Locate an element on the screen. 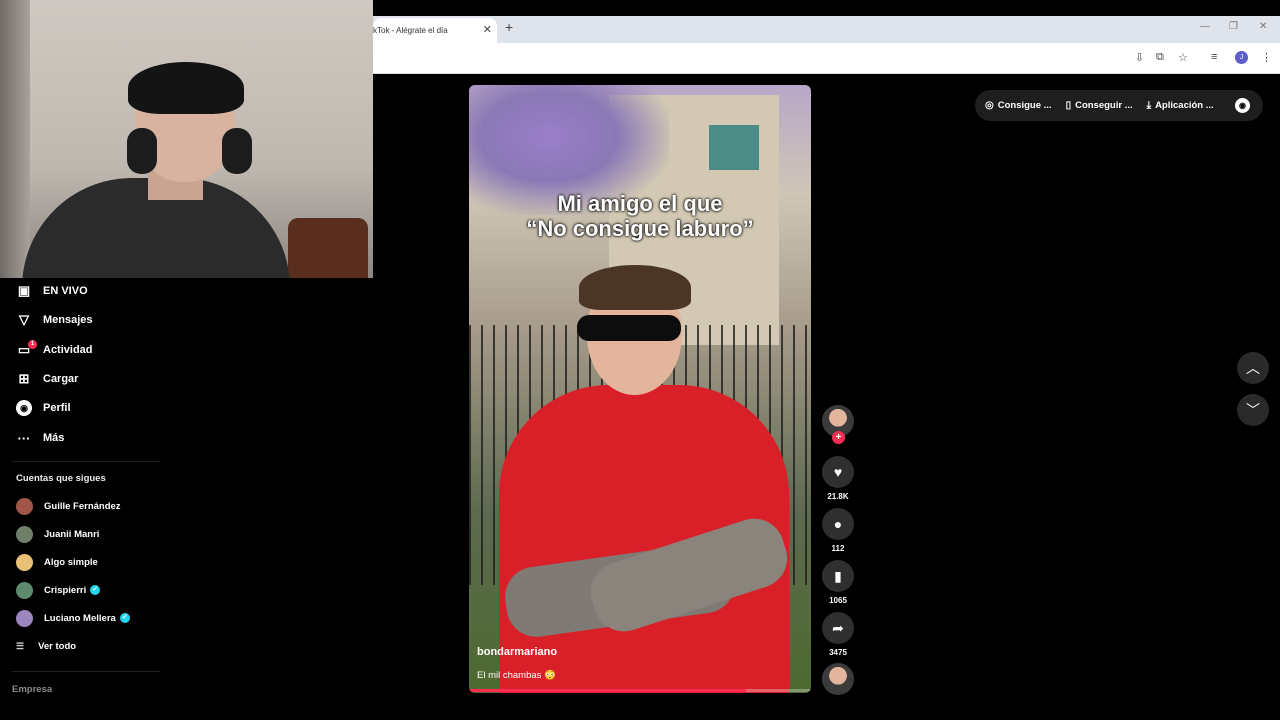 This screenshot has width=1280, height=720. chair is located at coordinates (328, 248).